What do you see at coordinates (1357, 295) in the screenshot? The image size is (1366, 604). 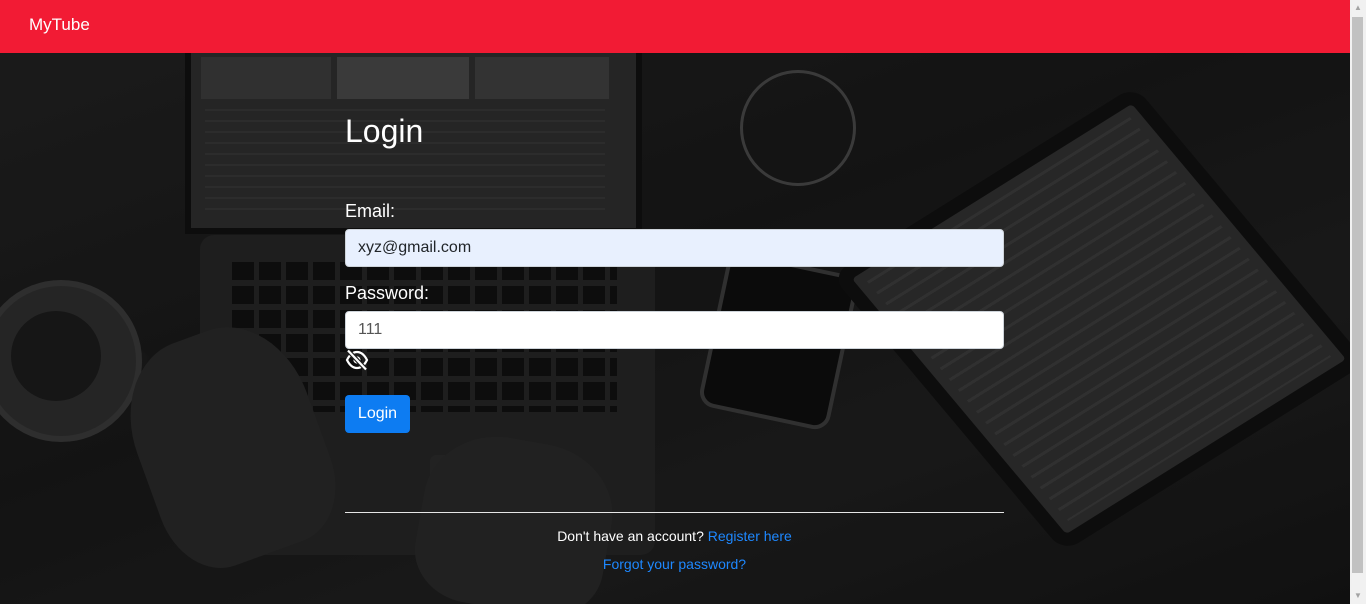 I see `scrollbar-thumb` at bounding box center [1357, 295].